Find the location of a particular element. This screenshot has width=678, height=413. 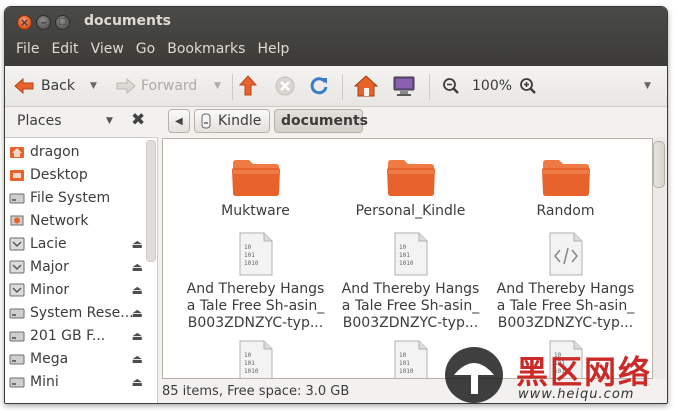

minimize-window-button: – is located at coordinates (43, 22).